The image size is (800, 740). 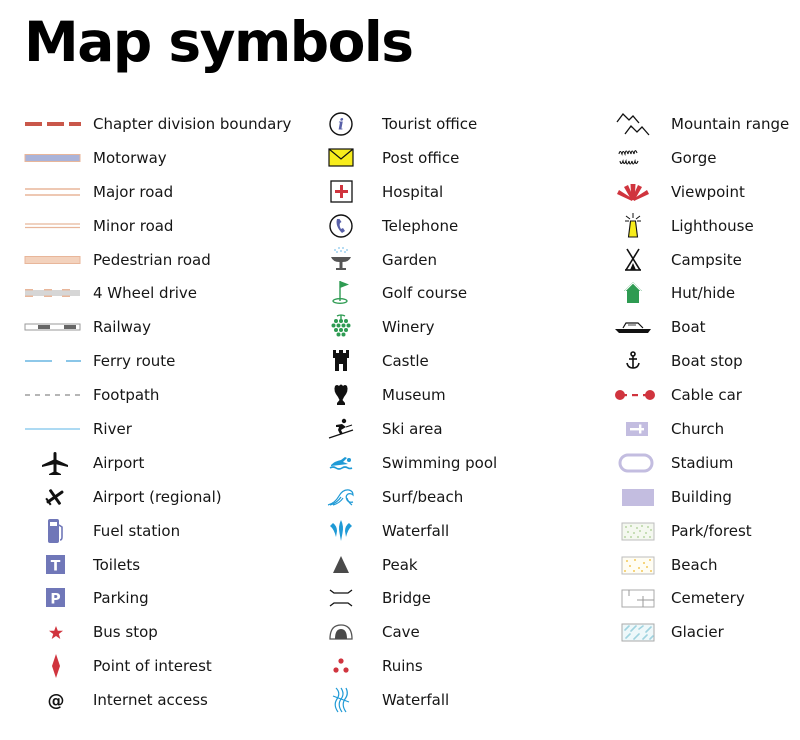 What do you see at coordinates (56, 260) in the screenshot?
I see `pedestrian-road-line-icon` at bounding box center [56, 260].